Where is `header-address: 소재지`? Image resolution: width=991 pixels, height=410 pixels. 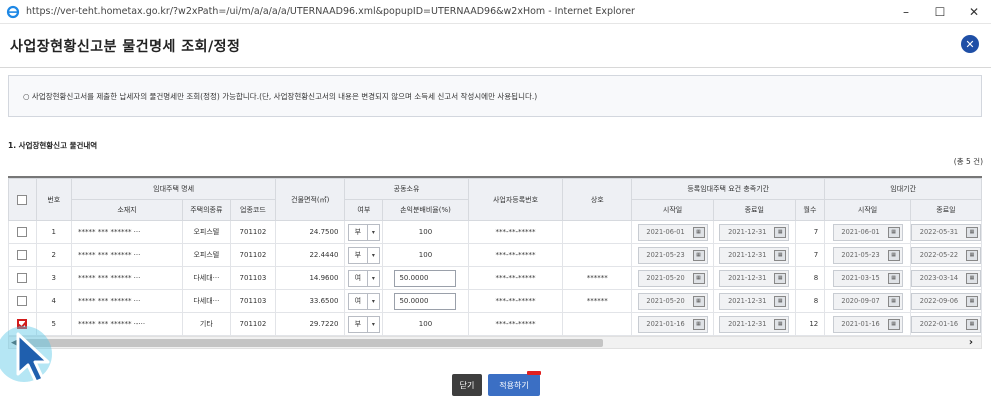 header-address: 소재지 is located at coordinates (127, 210).